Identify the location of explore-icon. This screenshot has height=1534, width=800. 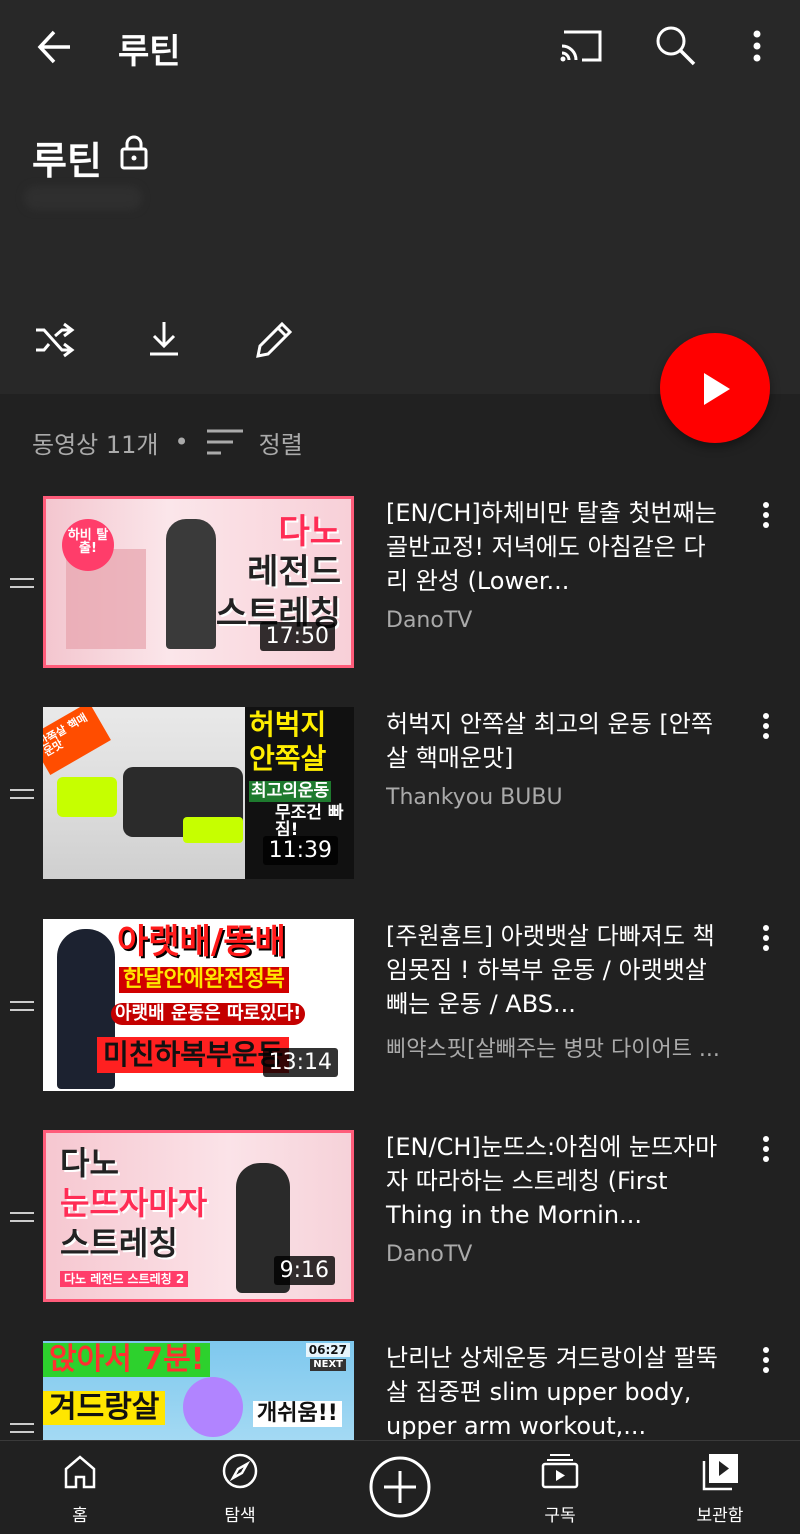
(240, 1471).